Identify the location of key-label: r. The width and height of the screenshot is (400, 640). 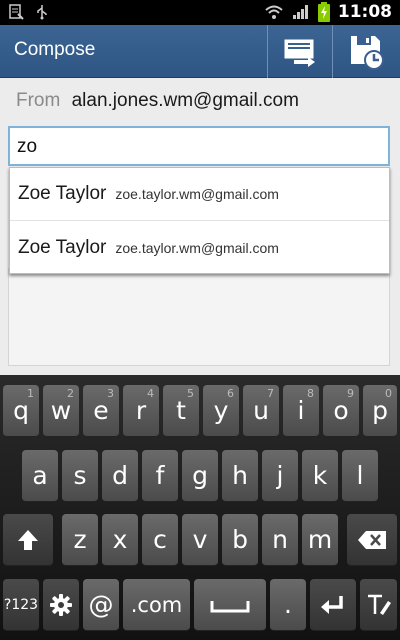
(141, 410).